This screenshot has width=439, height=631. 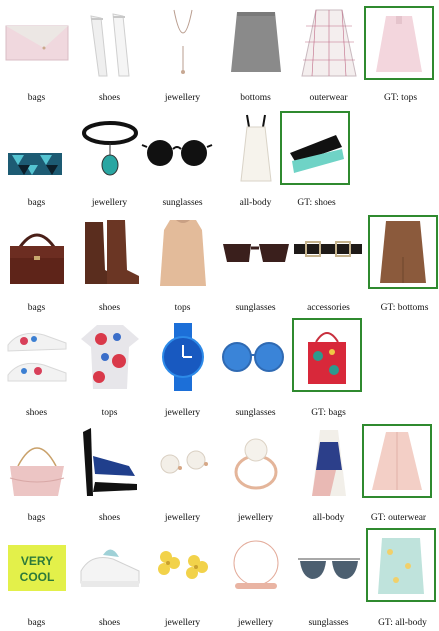 I want to click on yellow-clutch-image: VERY COOL, so click(x=37, y=567).